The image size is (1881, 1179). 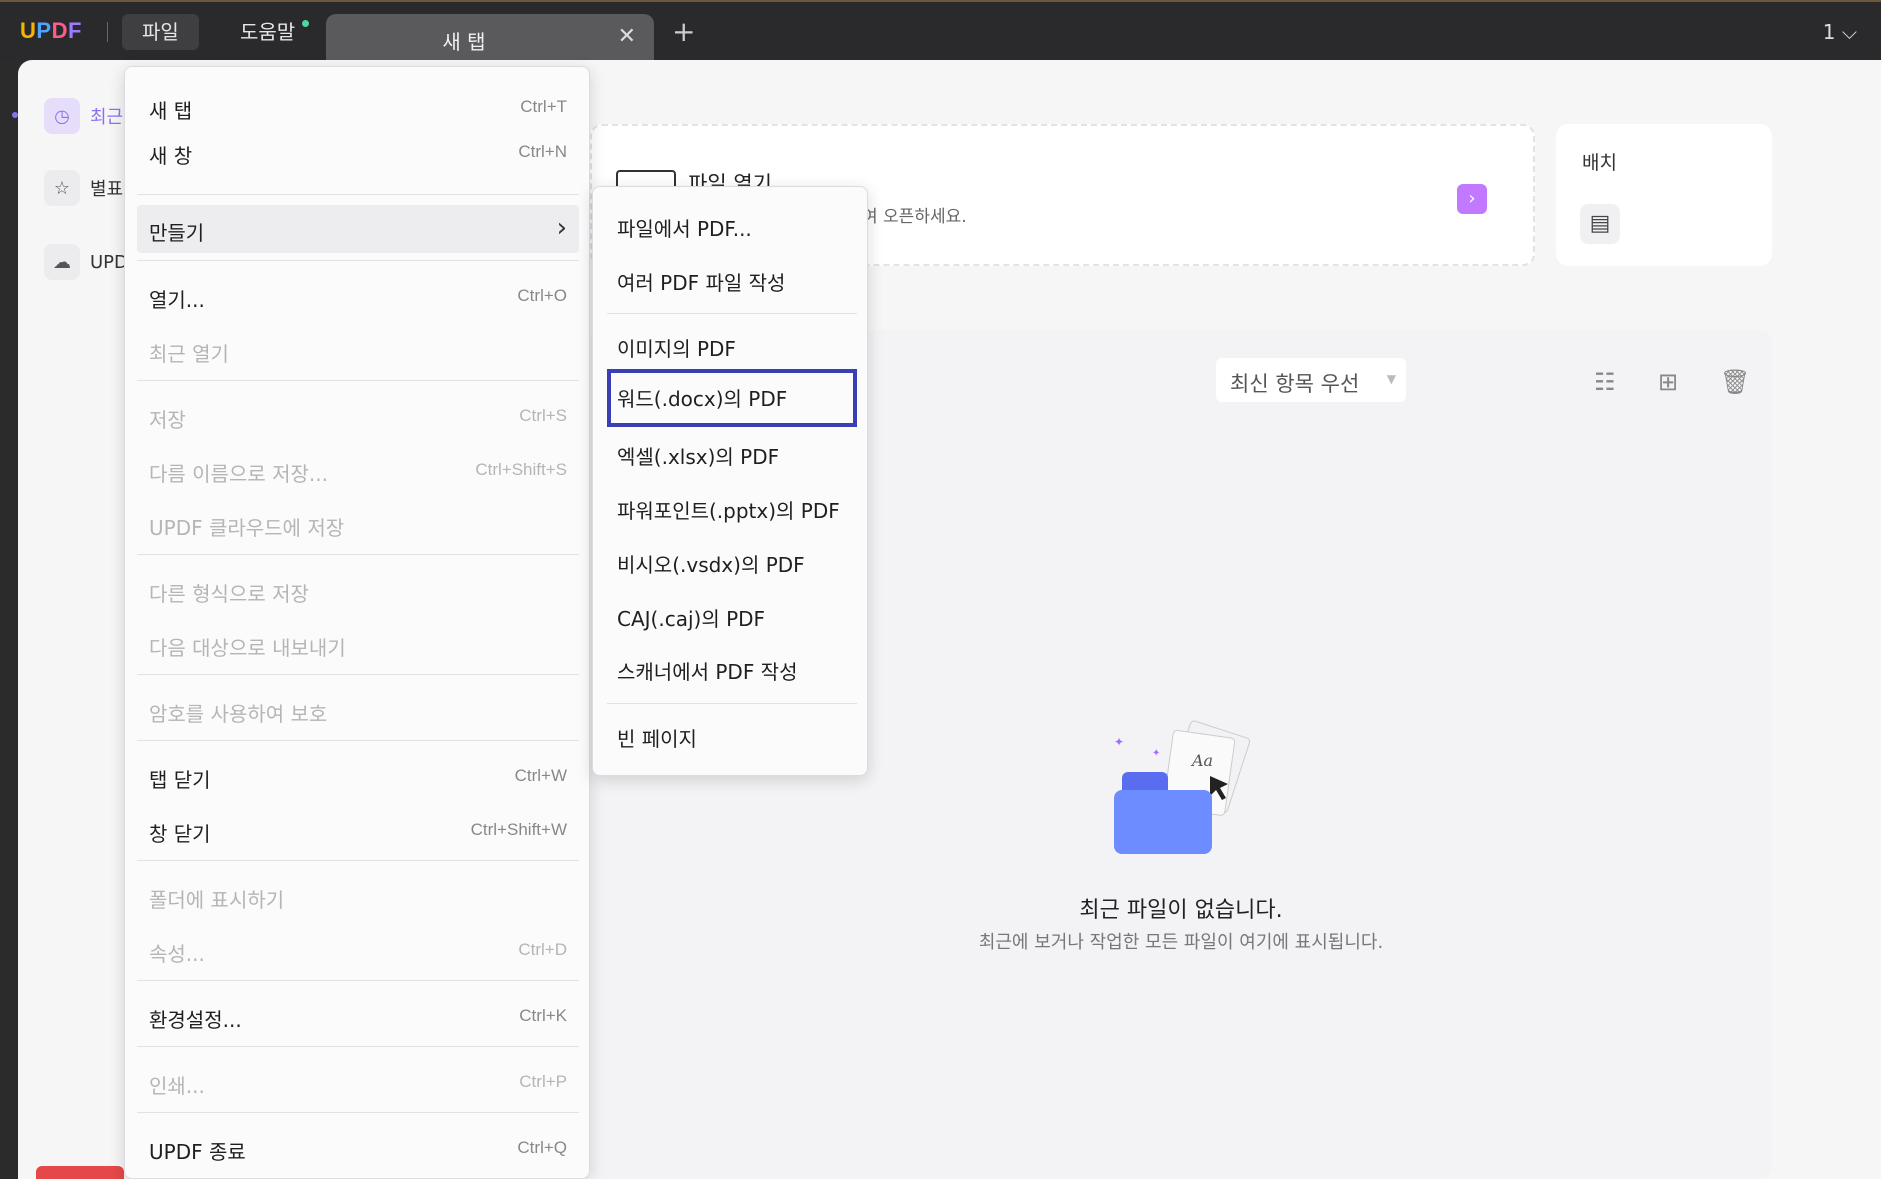 I want to click on menu-item-shortcut: Ctrl+T, so click(x=543, y=106).